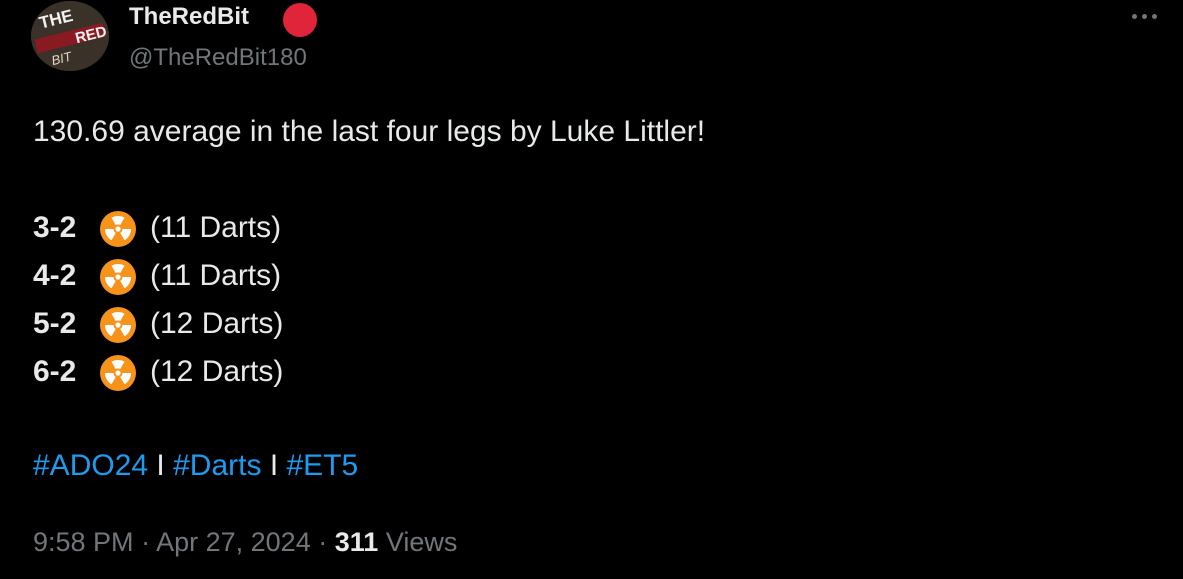 This screenshot has height=579, width=1183. I want to click on avatar: THE RED BIT, so click(70, 36).